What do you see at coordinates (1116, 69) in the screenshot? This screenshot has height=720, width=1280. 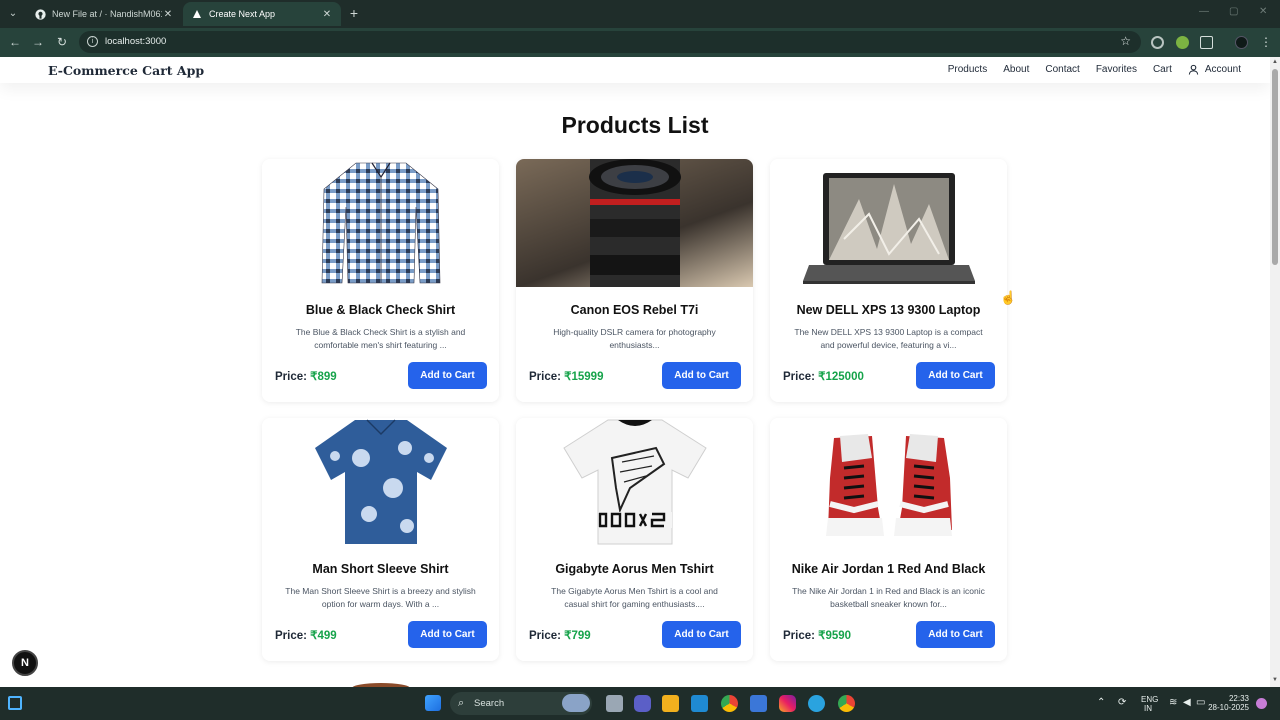 I see `nav-favorites: Favorites` at bounding box center [1116, 69].